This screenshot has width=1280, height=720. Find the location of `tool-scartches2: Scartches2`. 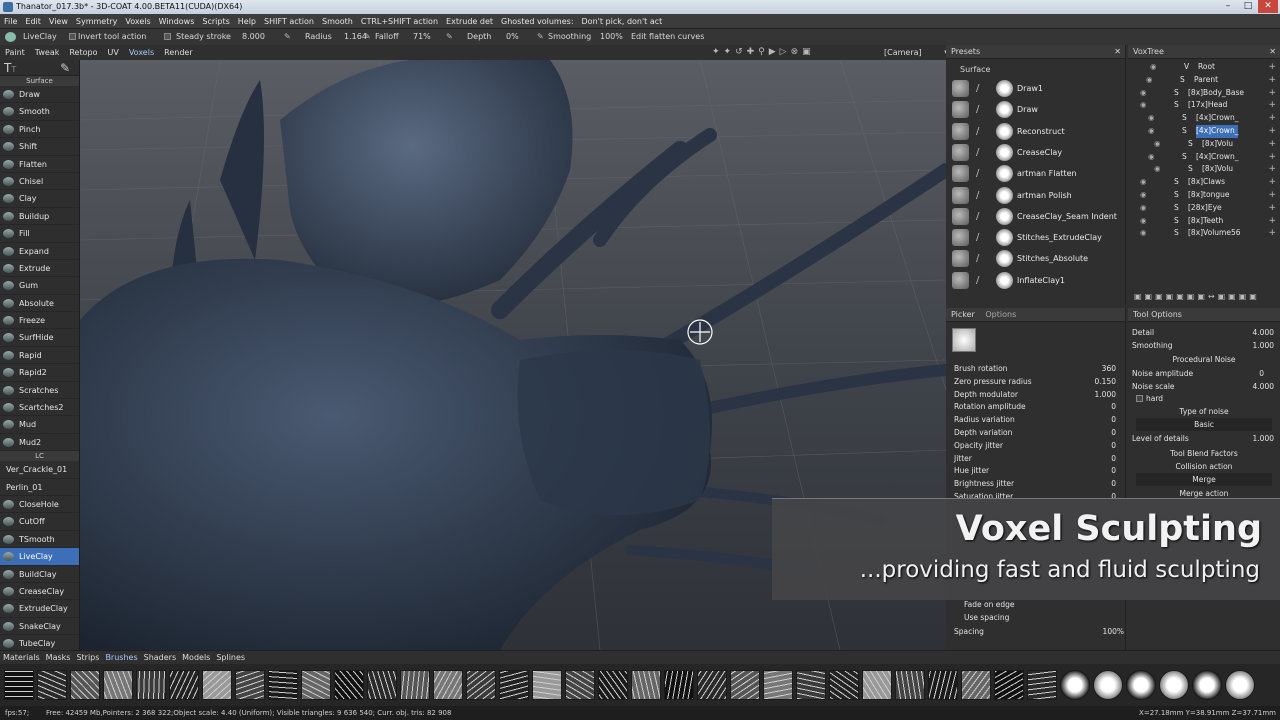

tool-scartches2: Scartches2 is located at coordinates (39, 408).